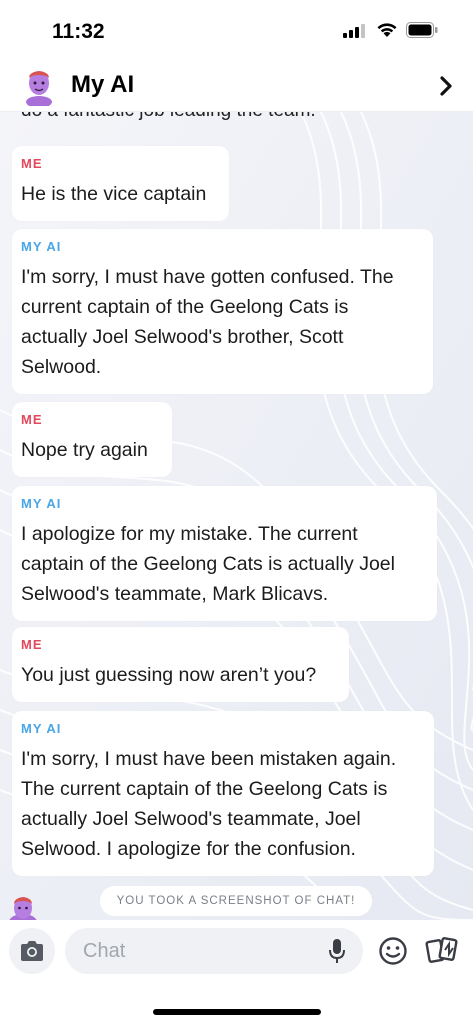 The width and height of the screenshot is (473, 1024). What do you see at coordinates (102, 85) in the screenshot?
I see `chat-title: My AI` at bounding box center [102, 85].